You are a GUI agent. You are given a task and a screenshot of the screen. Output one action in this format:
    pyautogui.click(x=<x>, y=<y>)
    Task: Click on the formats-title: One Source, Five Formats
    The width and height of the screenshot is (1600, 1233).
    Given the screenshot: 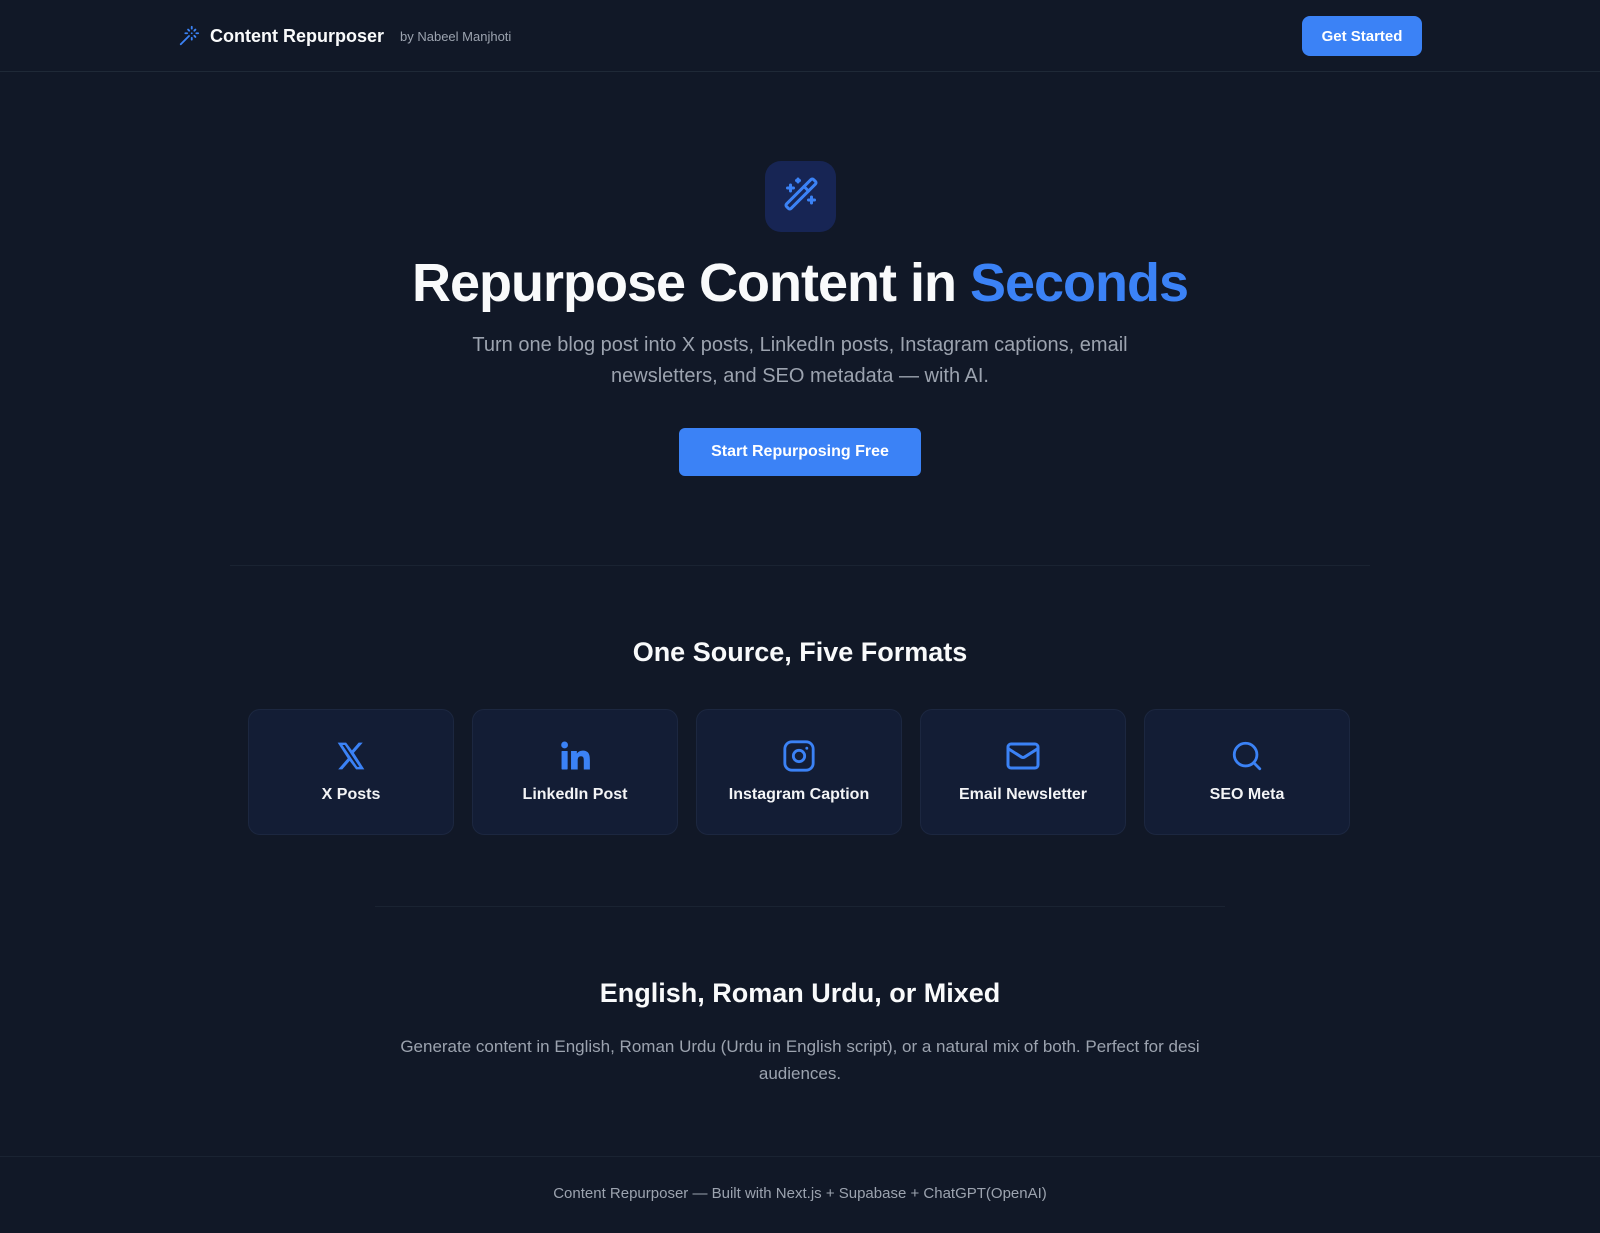 What is the action you would take?
    pyautogui.click(x=800, y=652)
    